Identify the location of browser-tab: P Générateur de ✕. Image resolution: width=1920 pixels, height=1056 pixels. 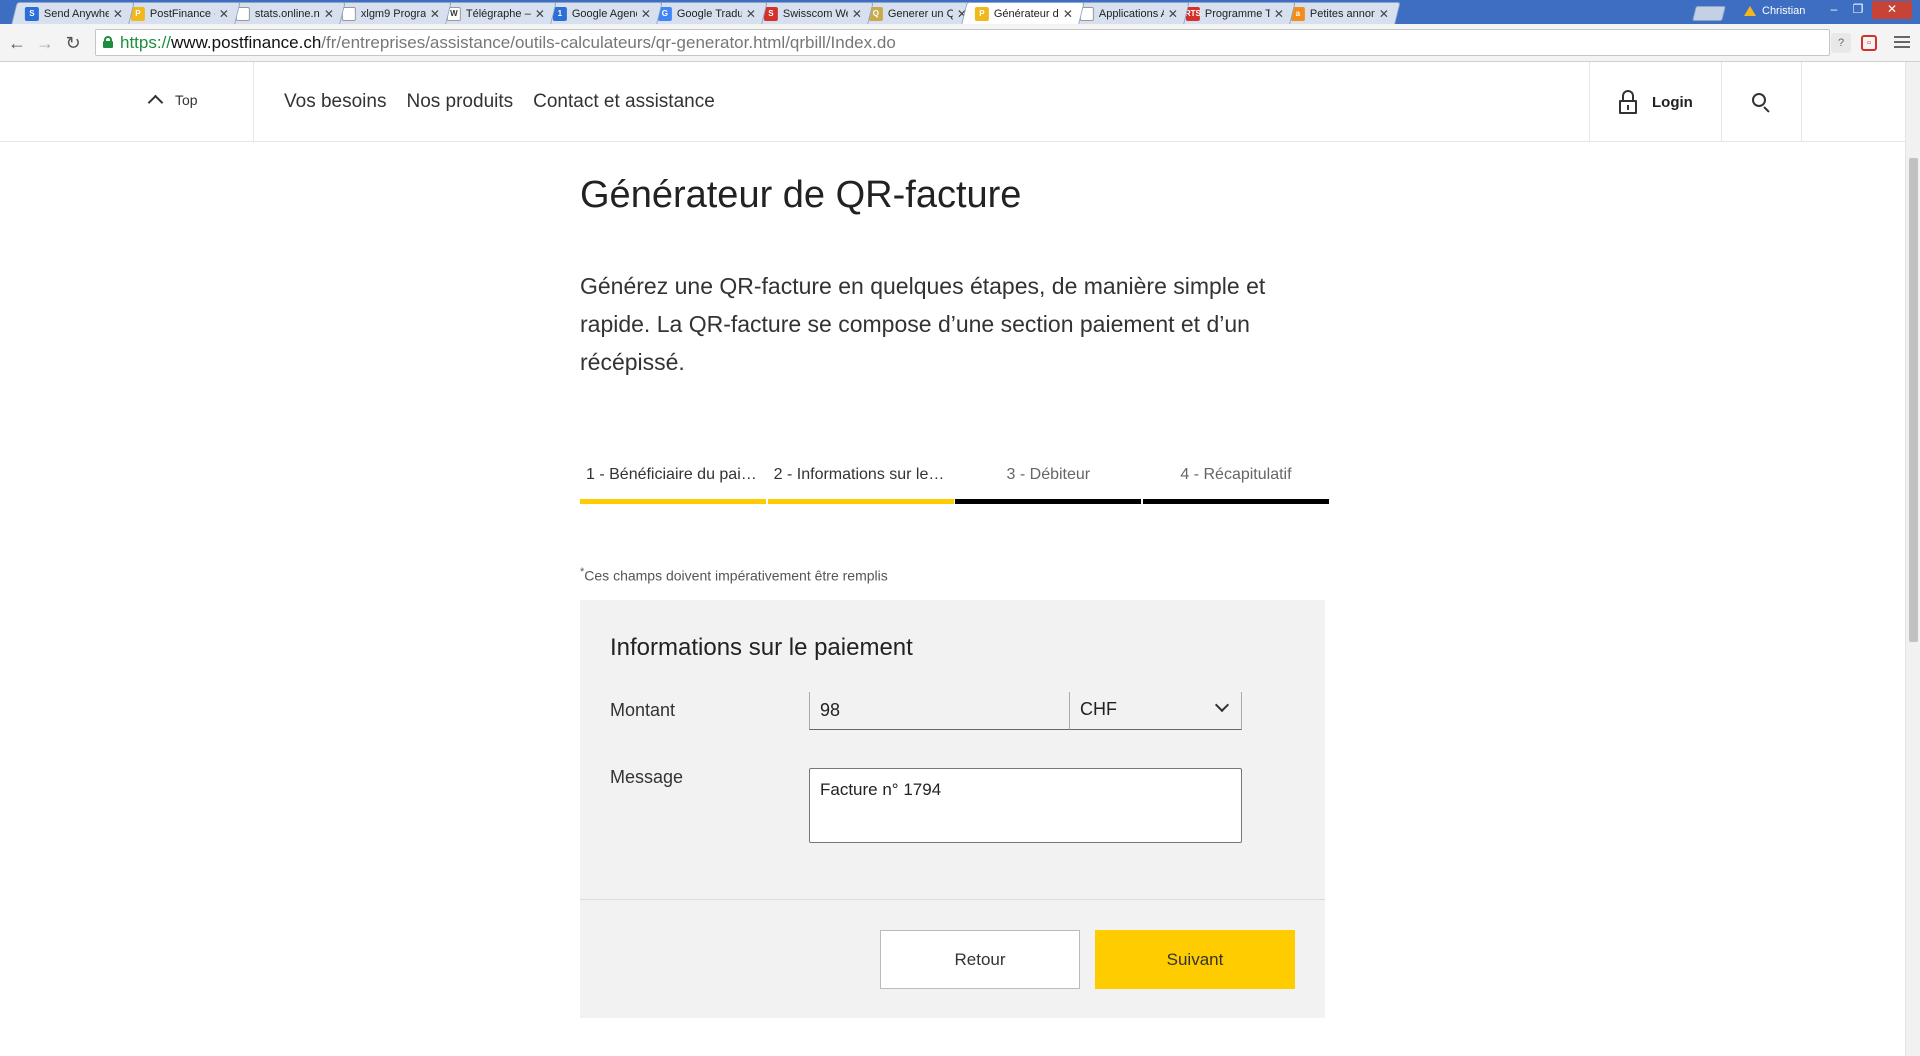
(1022, 13).